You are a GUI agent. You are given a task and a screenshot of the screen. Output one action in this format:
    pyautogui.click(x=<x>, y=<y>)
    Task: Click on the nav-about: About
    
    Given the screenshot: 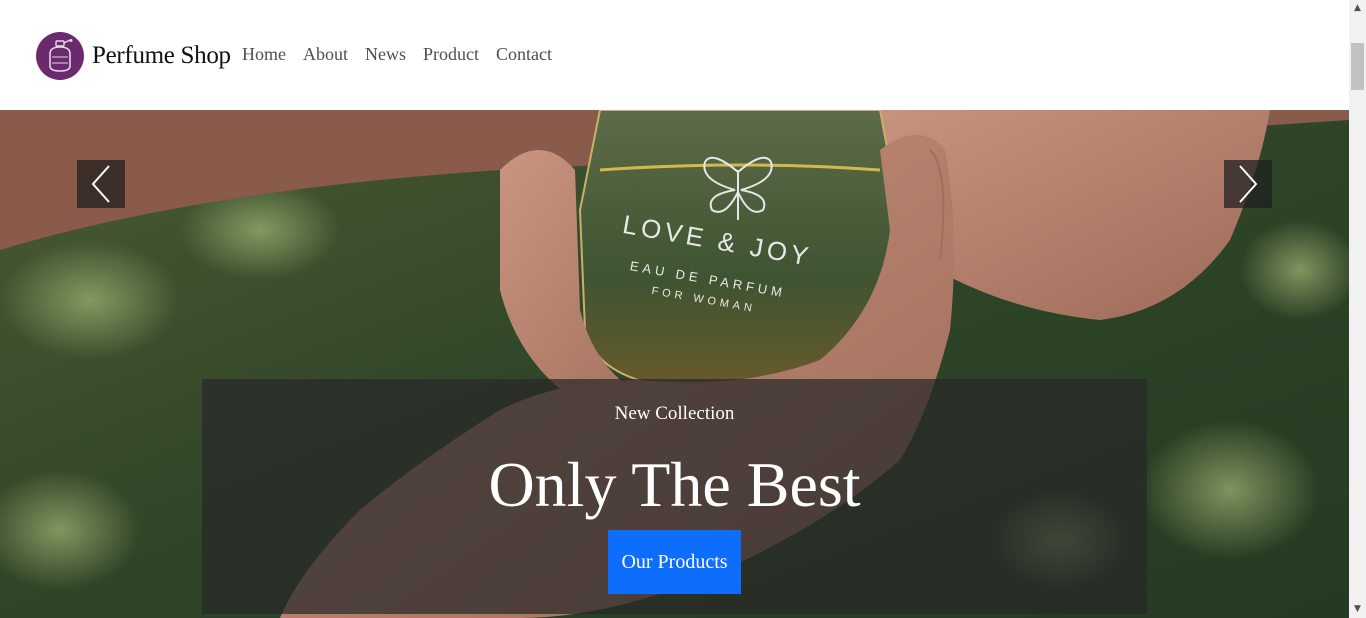 What is the action you would take?
    pyautogui.click(x=325, y=54)
    